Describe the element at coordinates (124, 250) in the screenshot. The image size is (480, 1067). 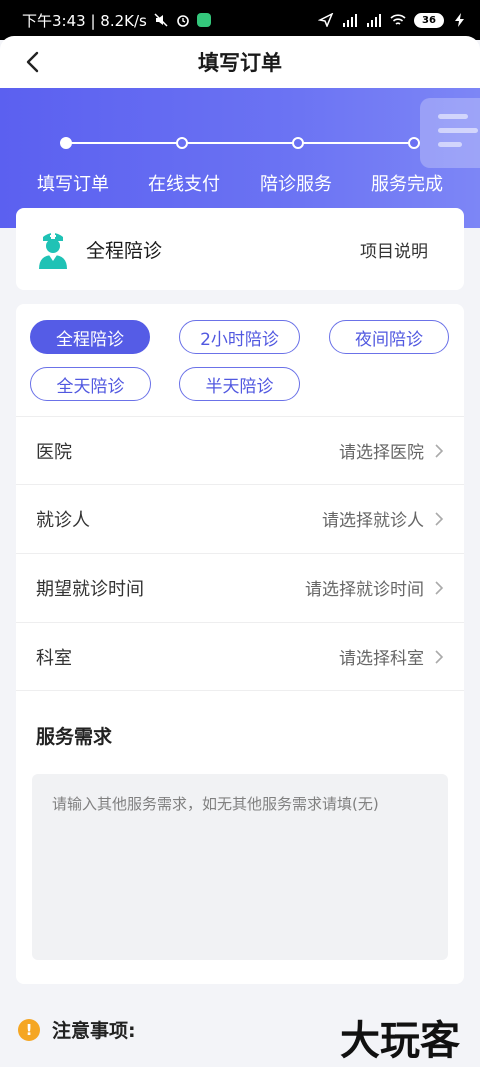
I see `service-name: 全程陪诊` at that location.